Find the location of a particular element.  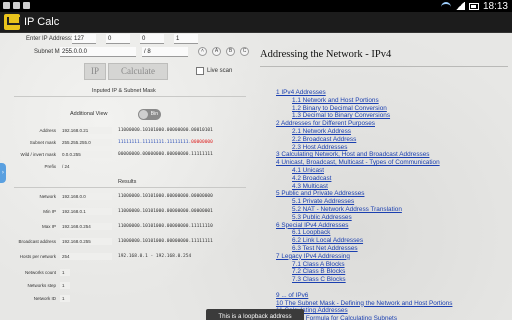

status-bar: 18:13 is located at coordinates (256, 6).